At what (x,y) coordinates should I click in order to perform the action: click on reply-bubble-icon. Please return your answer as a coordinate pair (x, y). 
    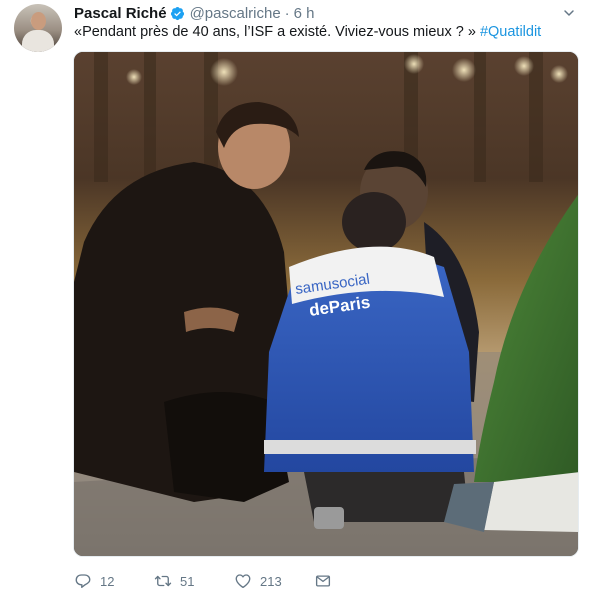
    Looking at the image, I should click on (83, 581).